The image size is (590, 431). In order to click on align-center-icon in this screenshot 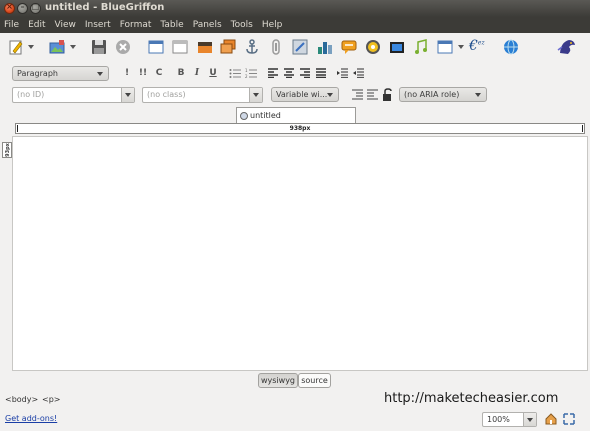, I will do `click(289, 73)`.